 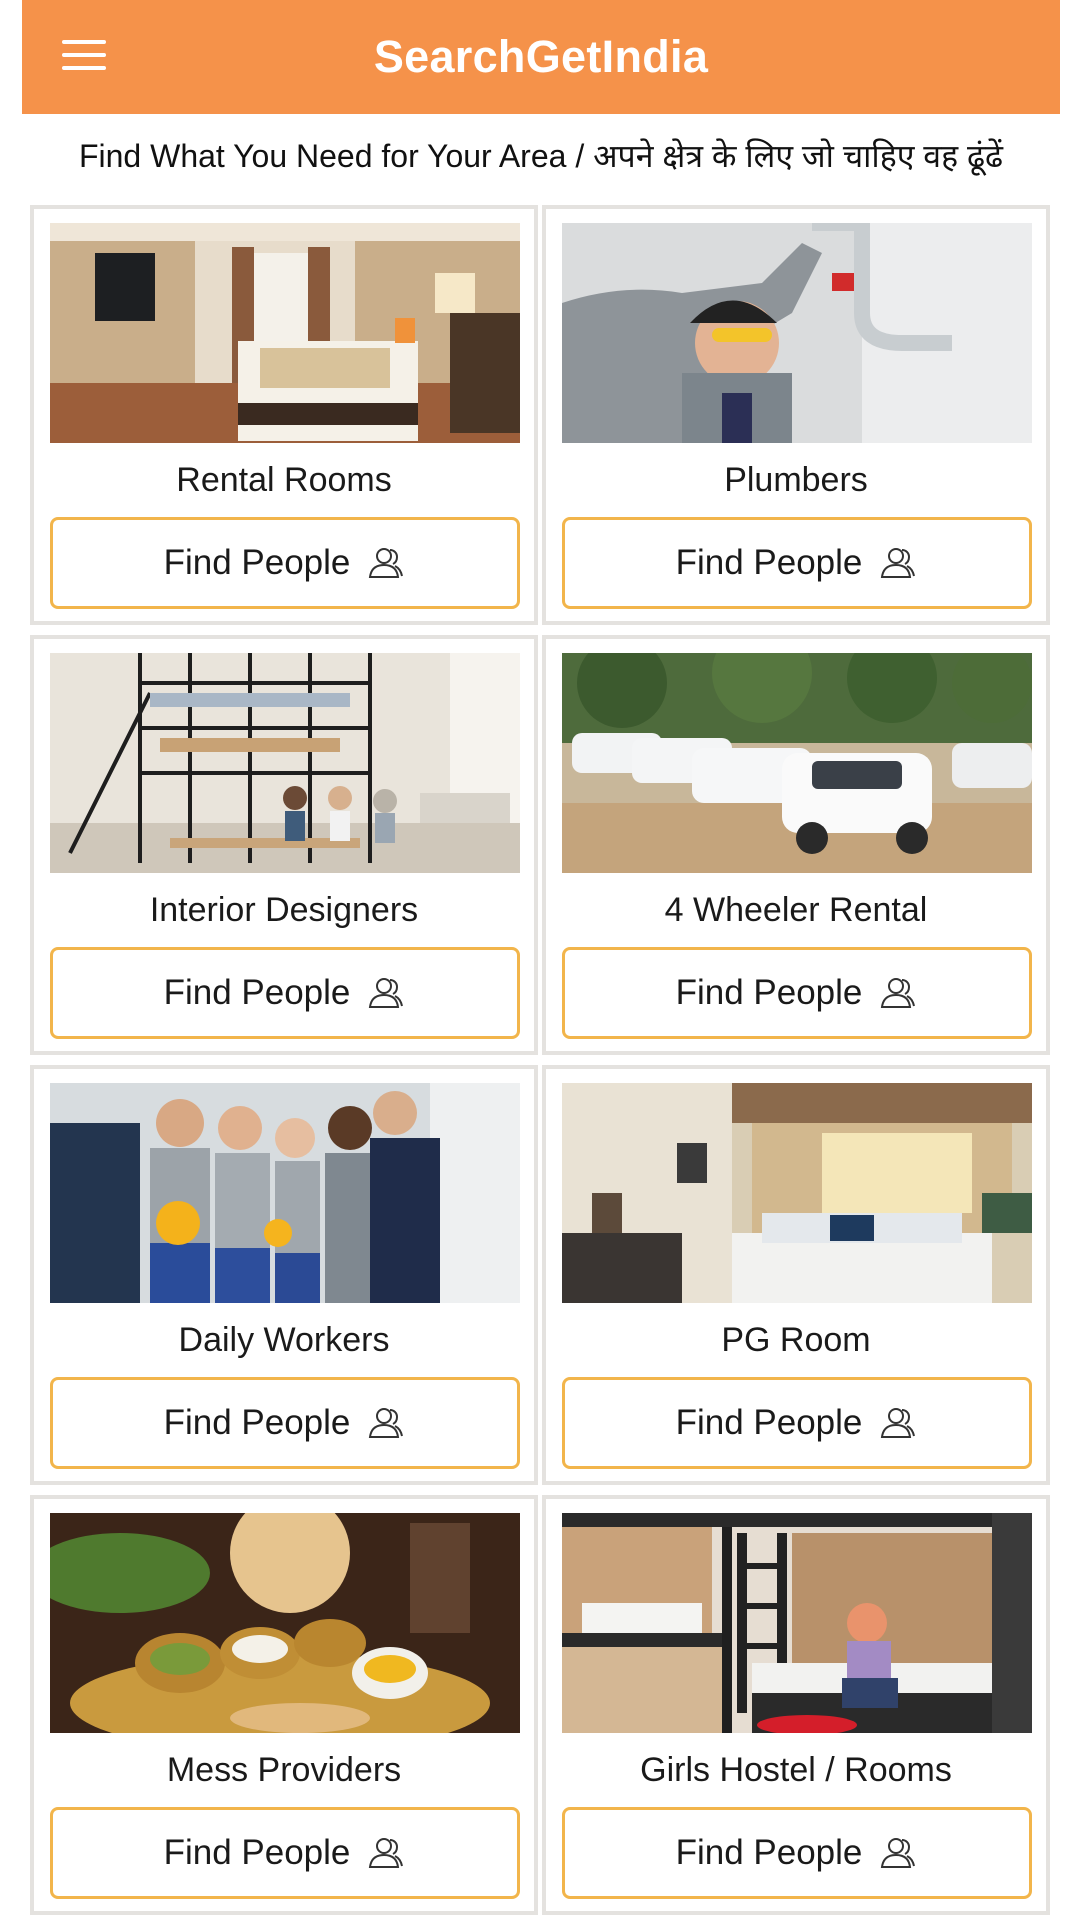 I want to click on category-card-rental-rooms: Rental Rooms Find People, so click(x=284, y=415).